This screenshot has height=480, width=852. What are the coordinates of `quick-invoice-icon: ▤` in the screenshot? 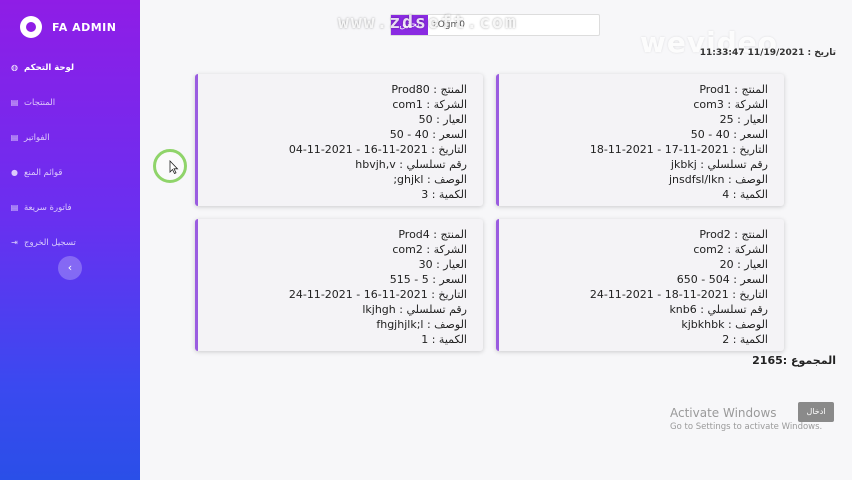 It's located at (14, 207).